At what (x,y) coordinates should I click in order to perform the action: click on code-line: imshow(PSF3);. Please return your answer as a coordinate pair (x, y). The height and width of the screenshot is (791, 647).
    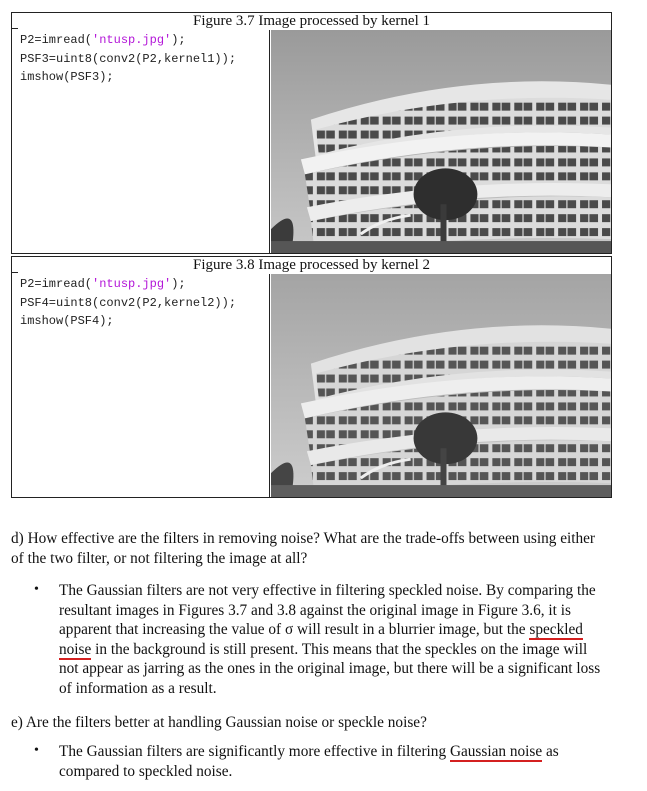
    Looking at the image, I should click on (67, 77).